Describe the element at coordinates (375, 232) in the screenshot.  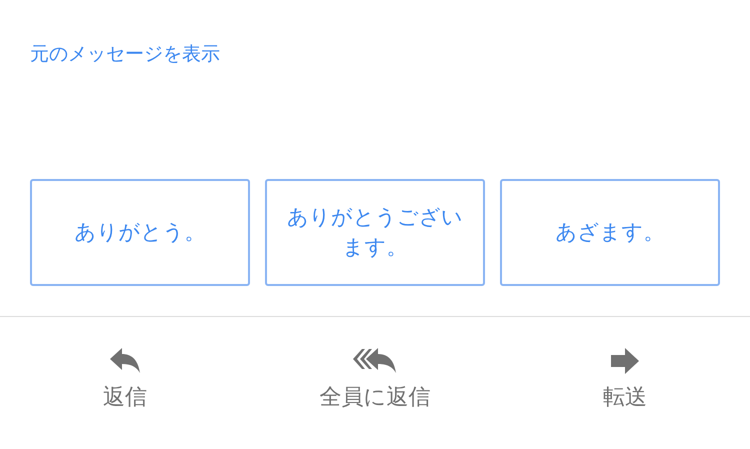
I see `quick-reply-button: ありがとうございます。` at that location.